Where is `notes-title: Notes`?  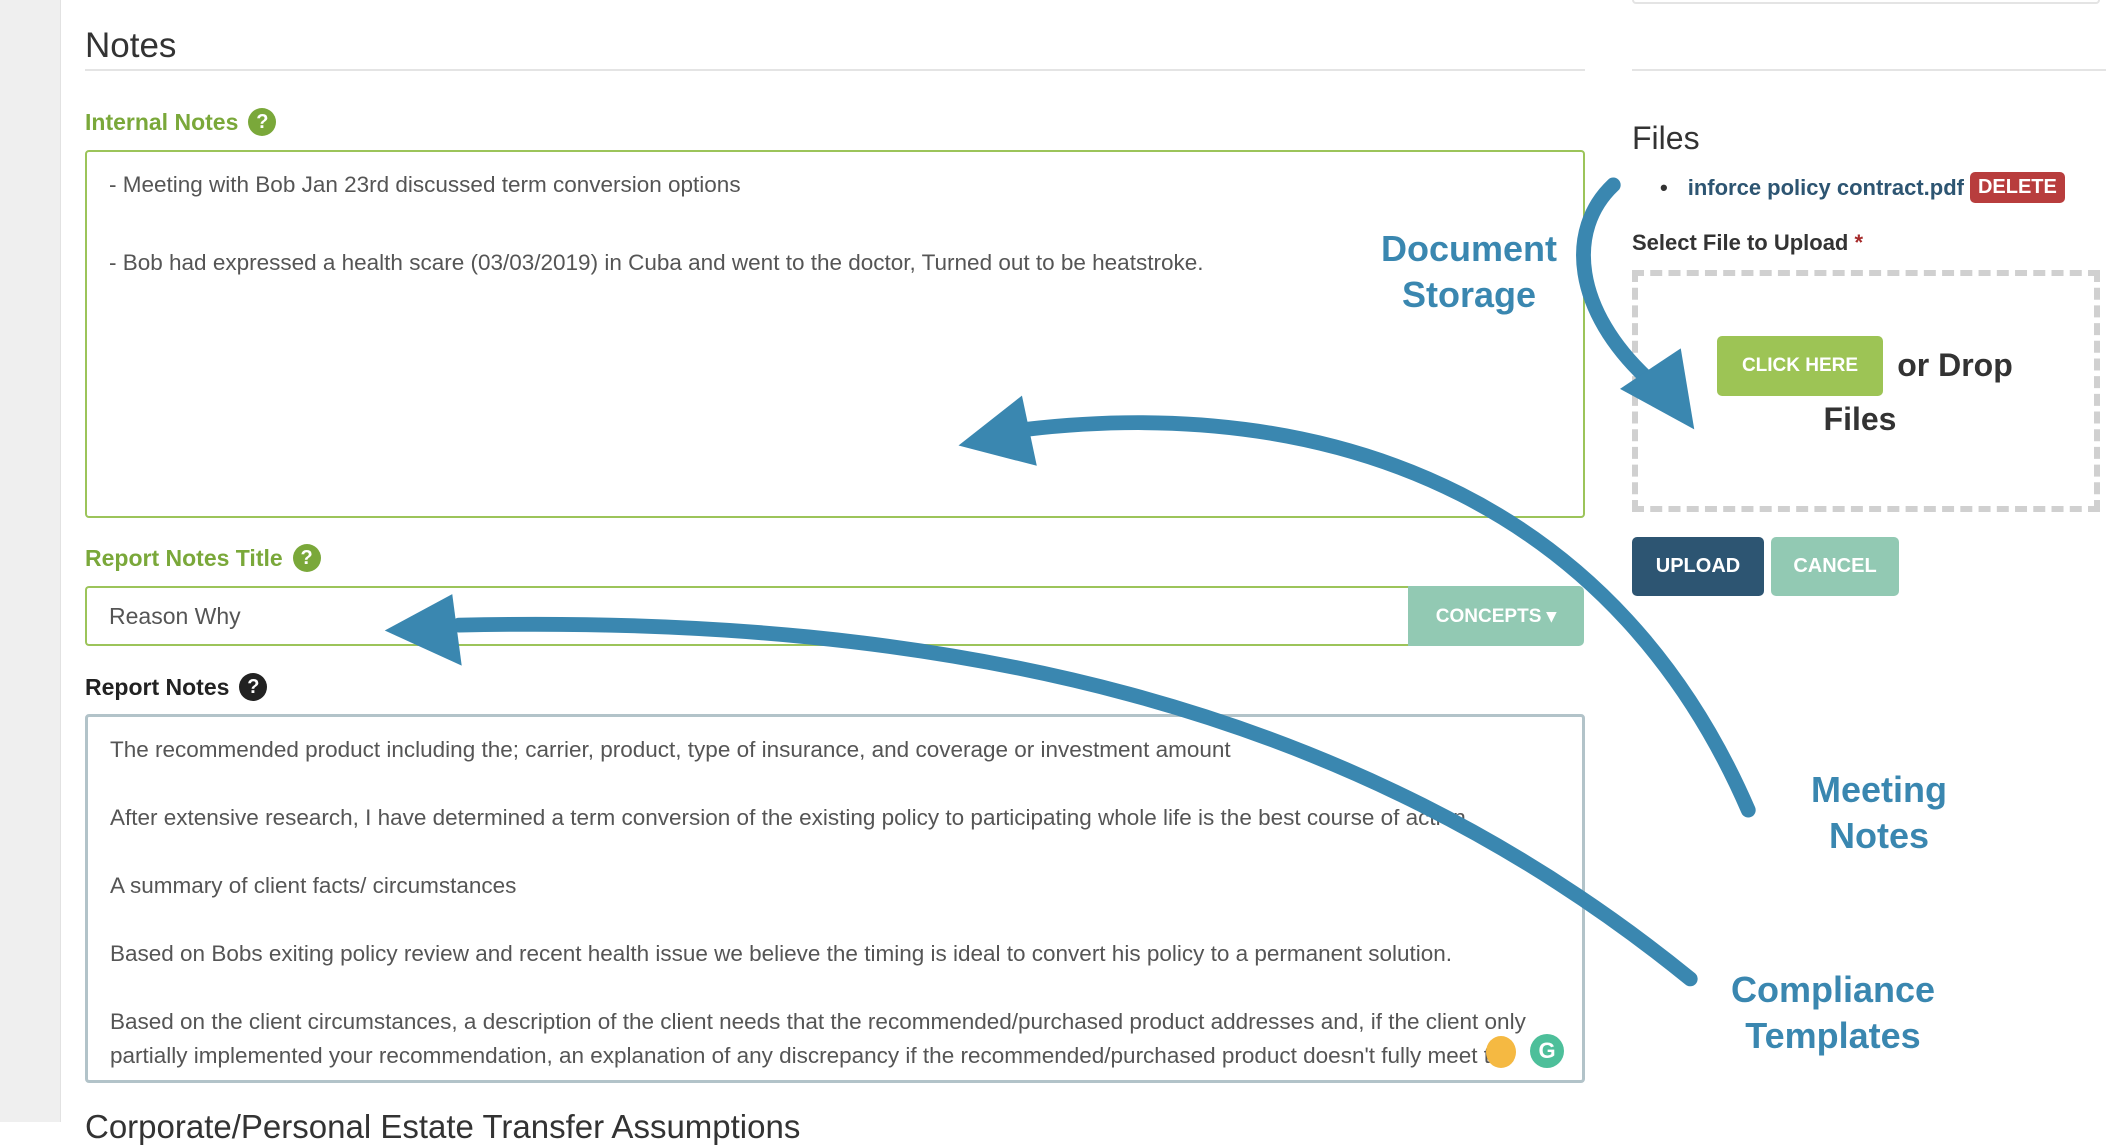
notes-title: Notes is located at coordinates (131, 45).